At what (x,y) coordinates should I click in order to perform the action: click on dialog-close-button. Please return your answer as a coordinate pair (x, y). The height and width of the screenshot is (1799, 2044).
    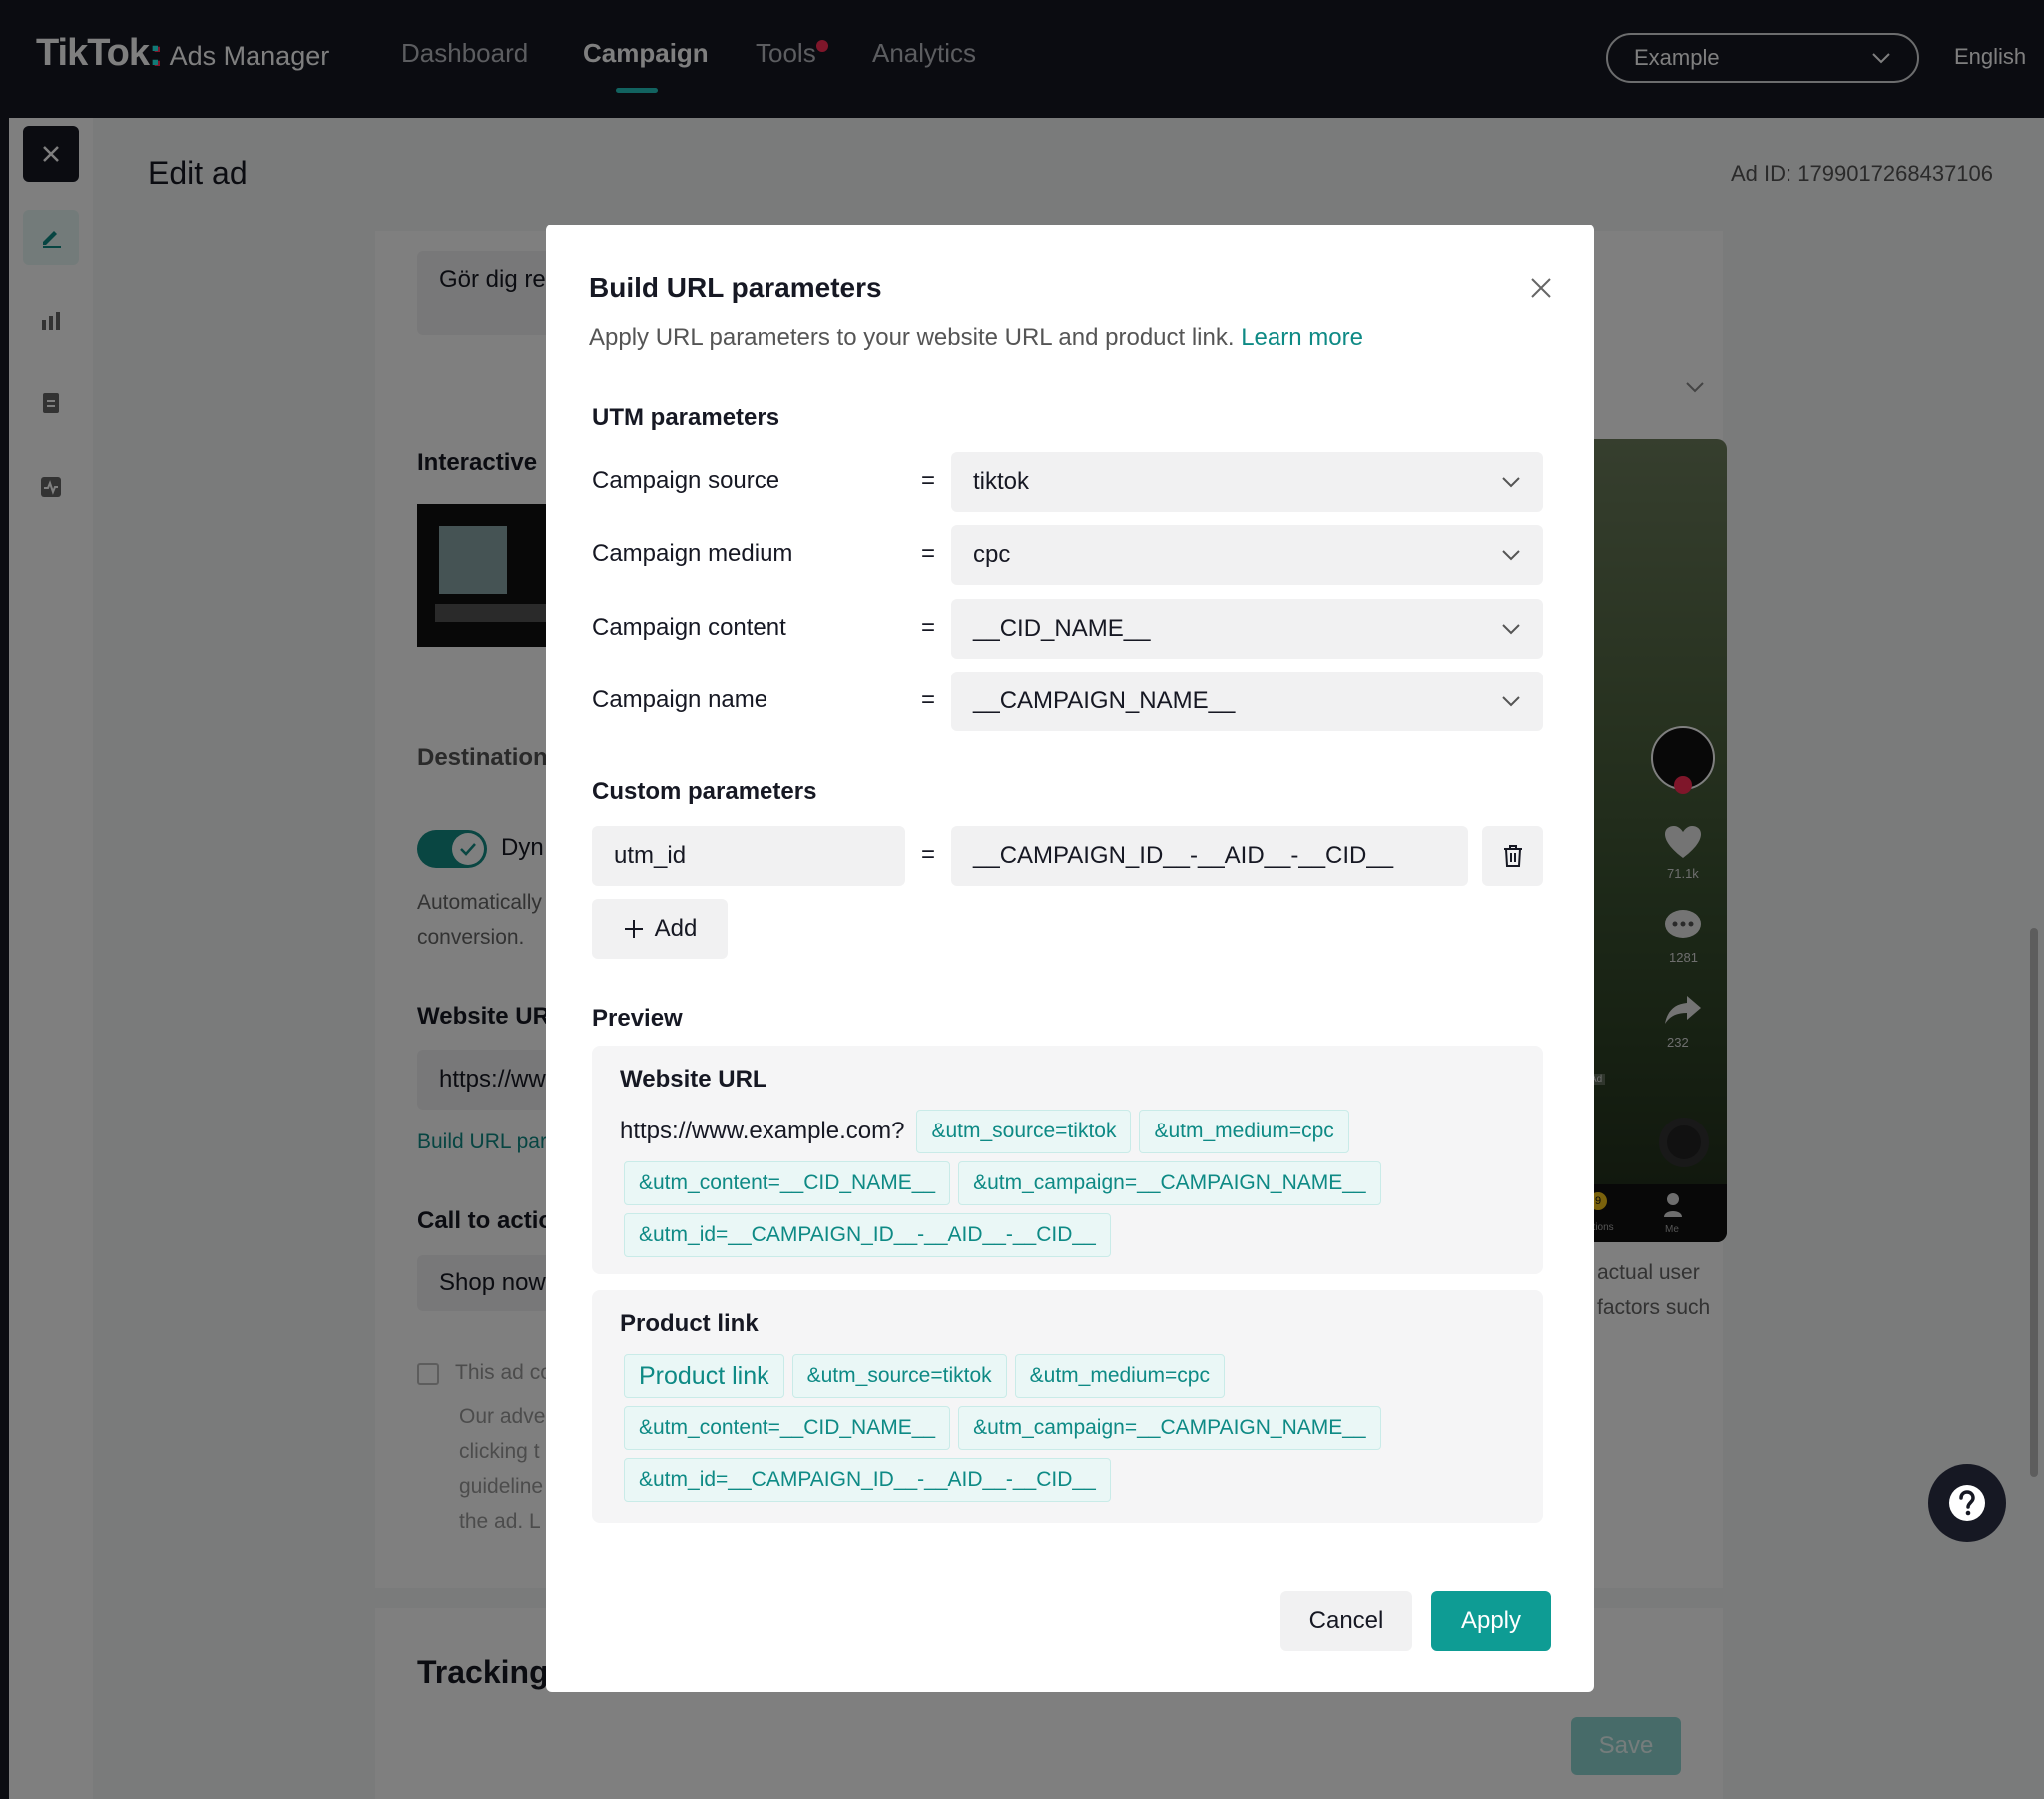
    Looking at the image, I should click on (1541, 288).